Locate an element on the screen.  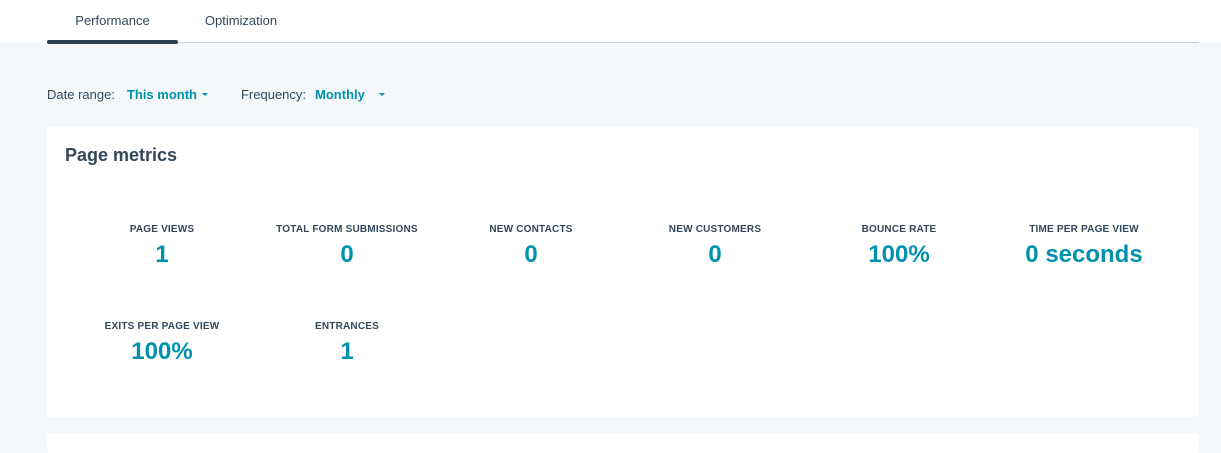
metric-time-per-page-view: TIME PER PAGE VIEW 0 seconds is located at coordinates (1084, 247).